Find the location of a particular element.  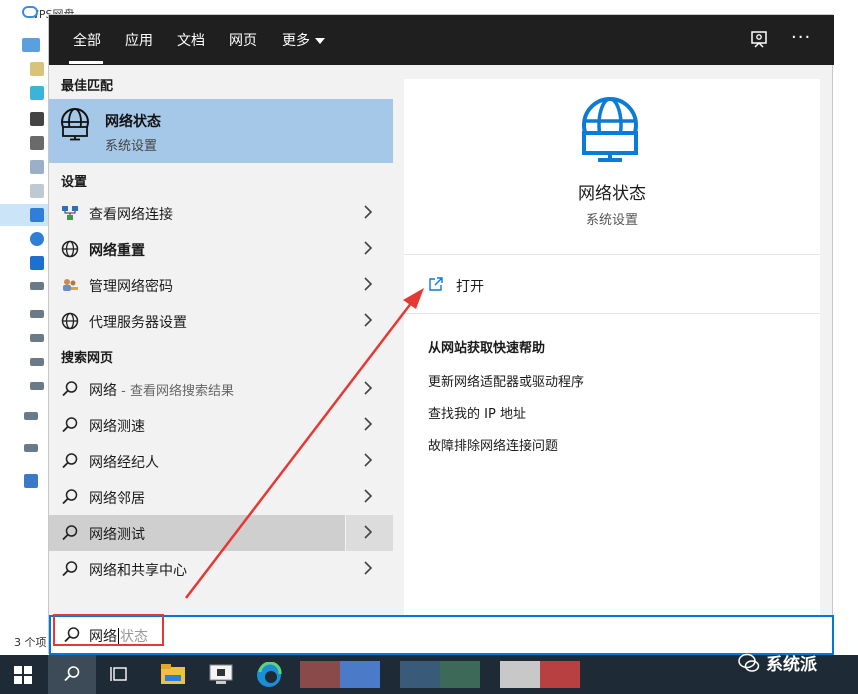

document-icon is located at coordinates (37, 191).